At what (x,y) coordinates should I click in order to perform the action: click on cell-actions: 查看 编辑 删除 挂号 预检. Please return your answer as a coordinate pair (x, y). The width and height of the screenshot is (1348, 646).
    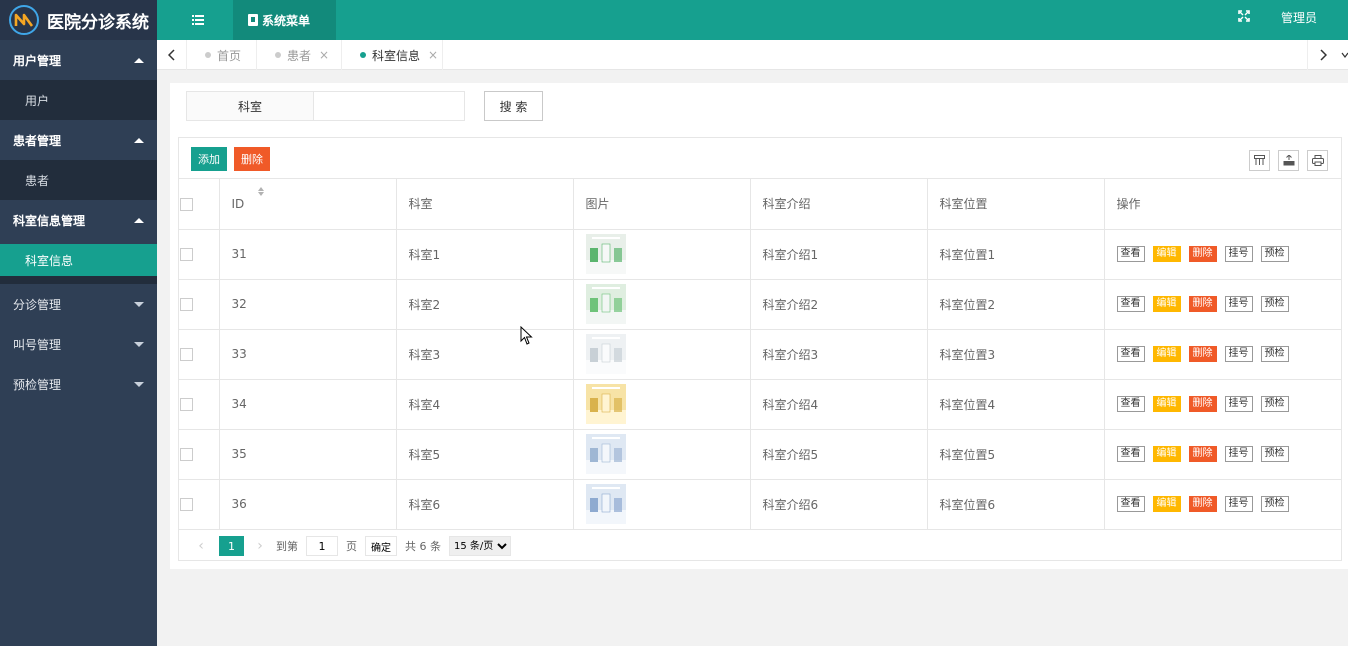
    Looking at the image, I should click on (1223, 304).